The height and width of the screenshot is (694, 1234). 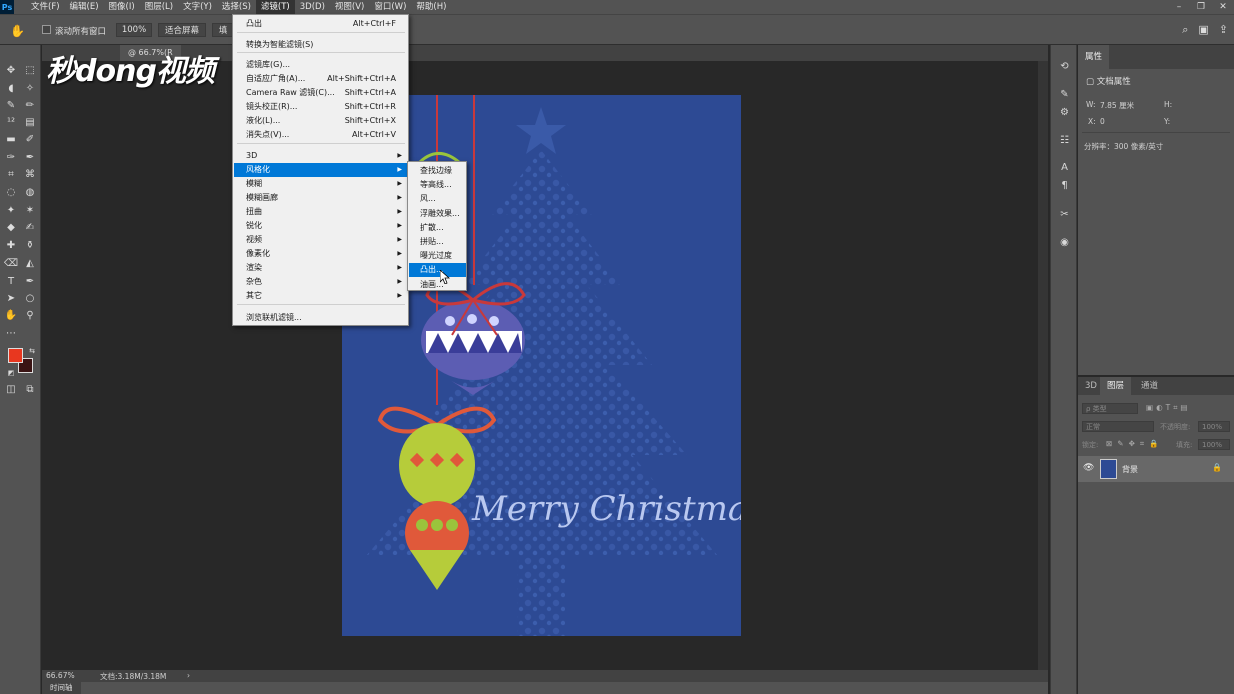 I want to click on more-tools-icon: ⋯, so click(x=11, y=333).